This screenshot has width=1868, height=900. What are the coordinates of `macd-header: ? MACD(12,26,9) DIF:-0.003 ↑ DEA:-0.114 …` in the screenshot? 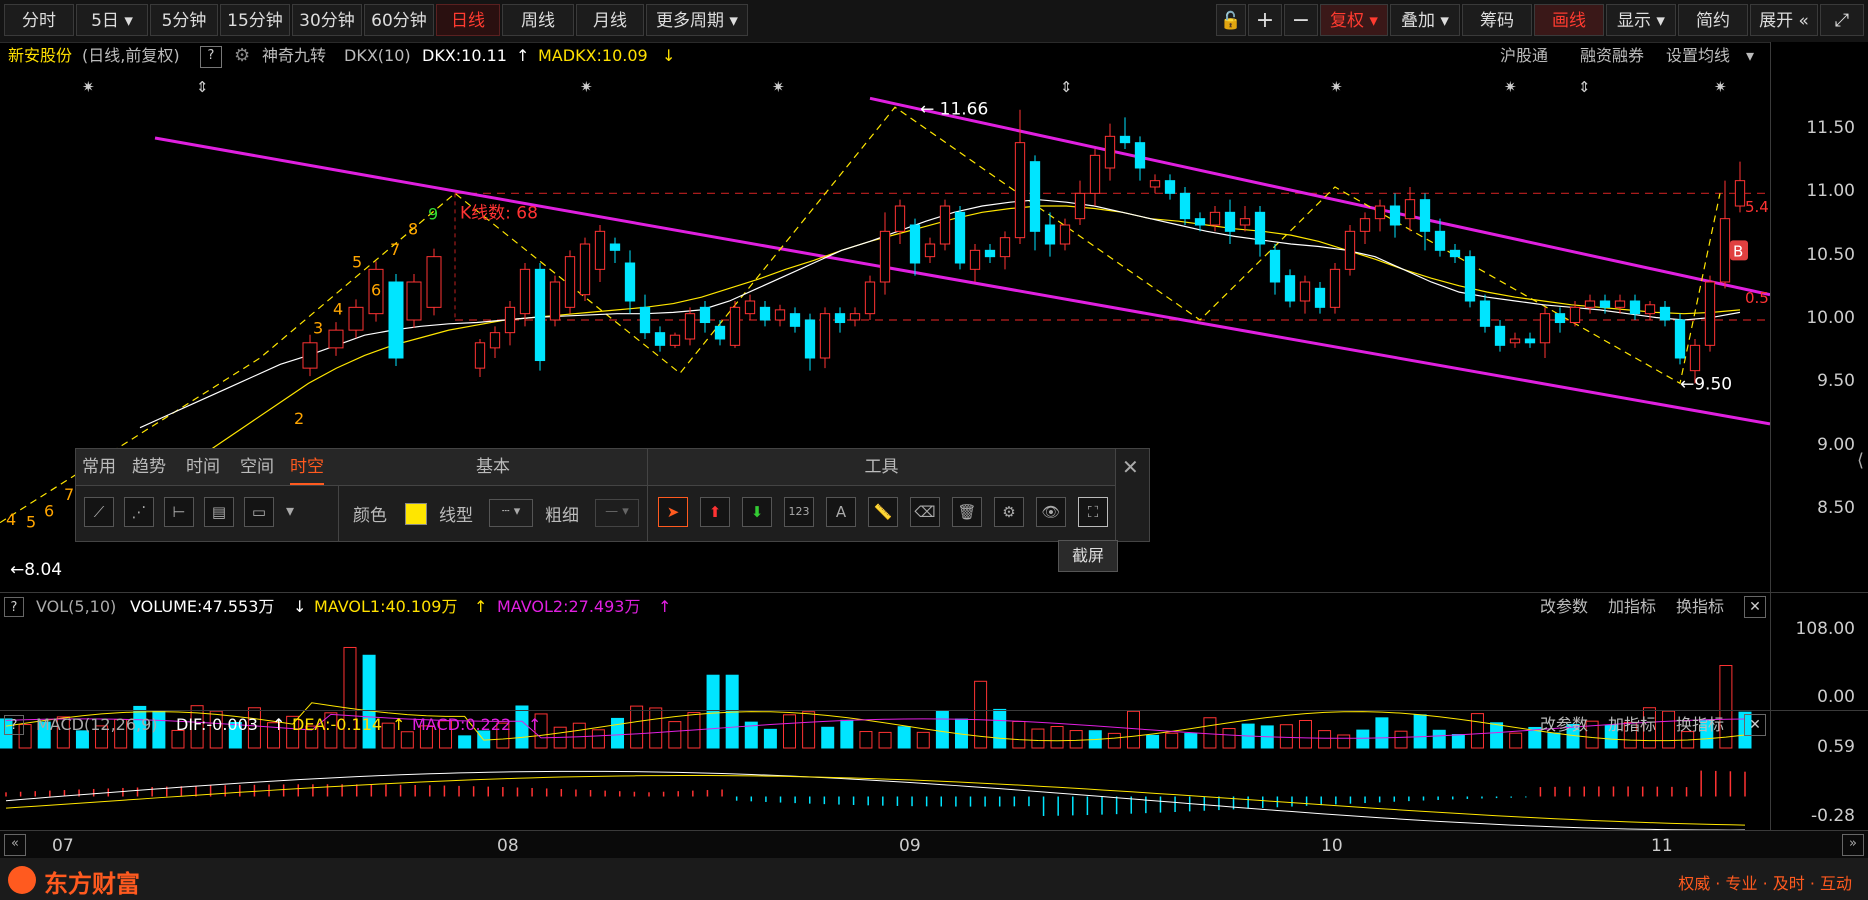 It's located at (885, 725).